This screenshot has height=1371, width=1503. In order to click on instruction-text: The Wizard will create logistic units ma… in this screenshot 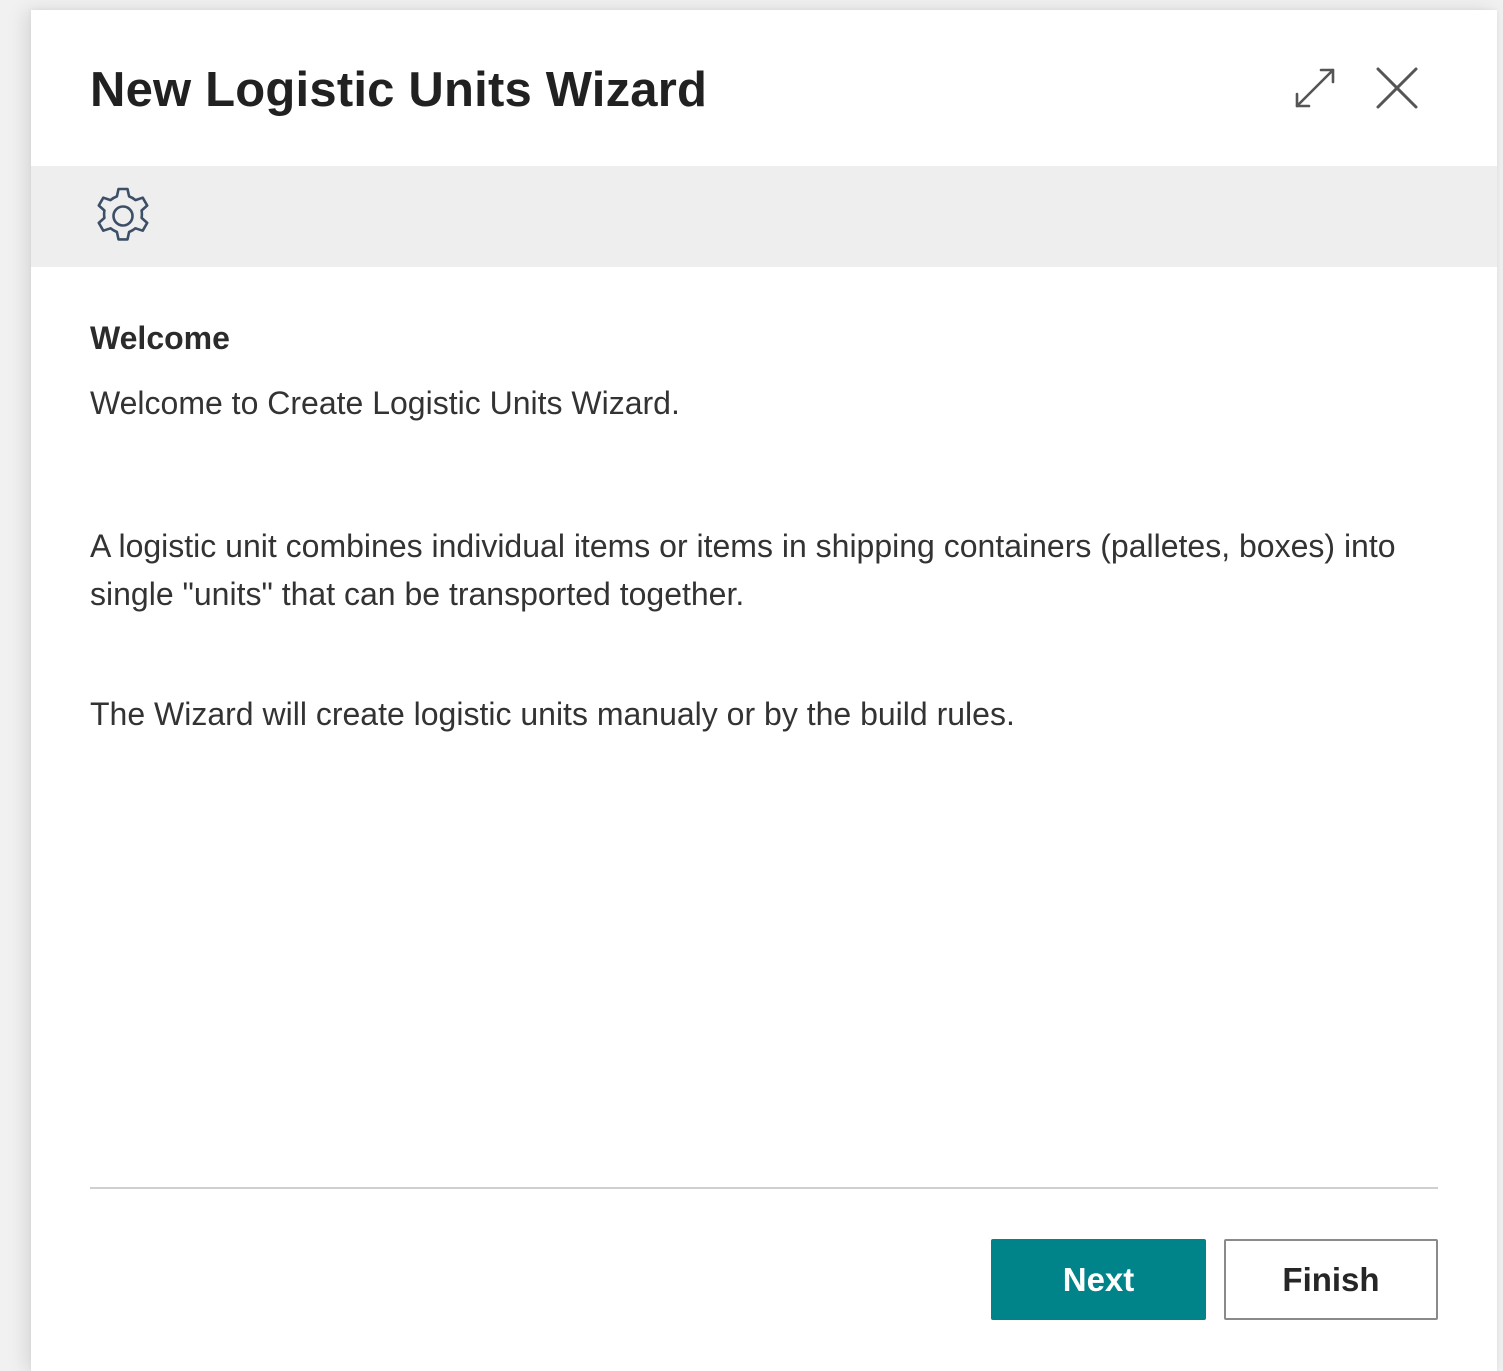, I will do `click(552, 714)`.